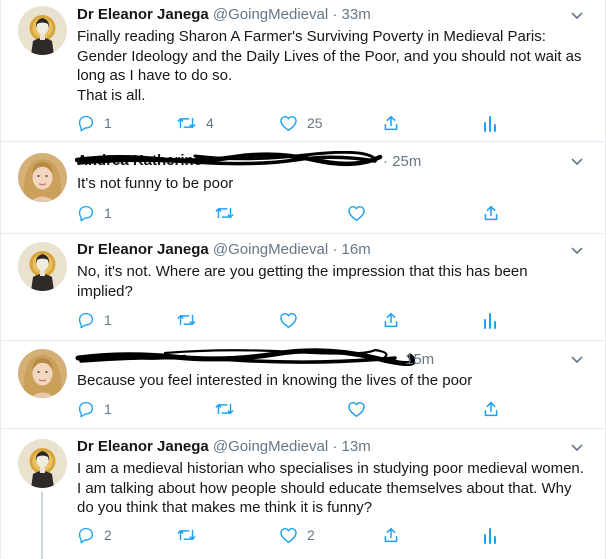  I want to click on tweet-actions: 2 2, so click(292, 535).